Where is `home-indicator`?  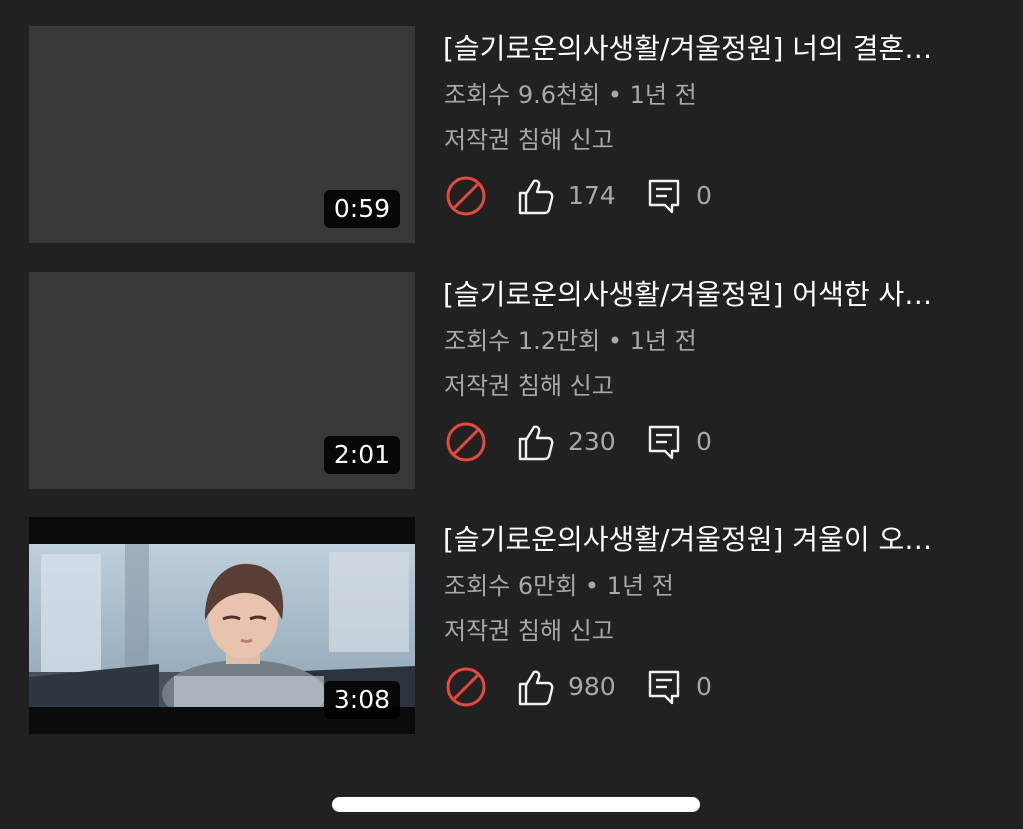 home-indicator is located at coordinates (516, 804).